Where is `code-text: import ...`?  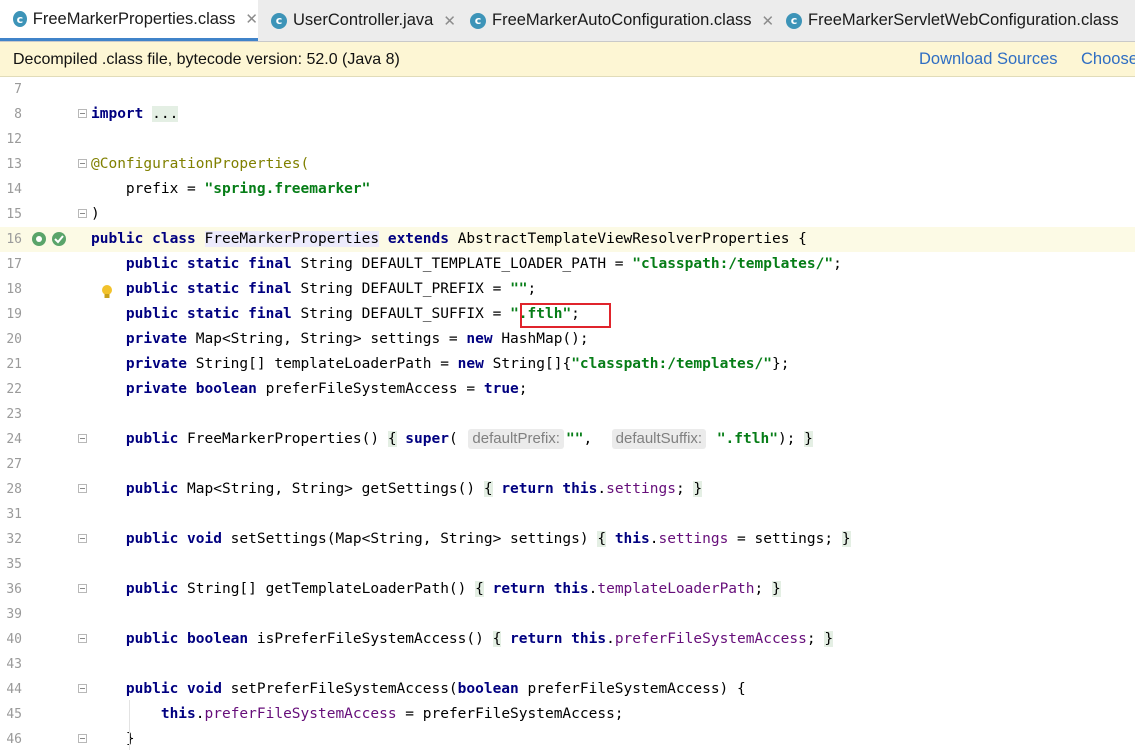
code-text: import ... is located at coordinates (135, 114).